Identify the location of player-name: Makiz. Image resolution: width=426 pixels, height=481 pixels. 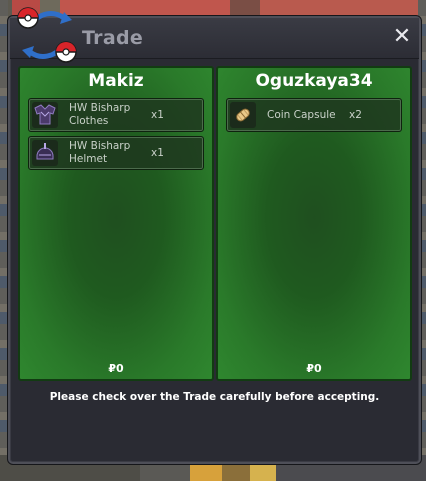
(116, 81).